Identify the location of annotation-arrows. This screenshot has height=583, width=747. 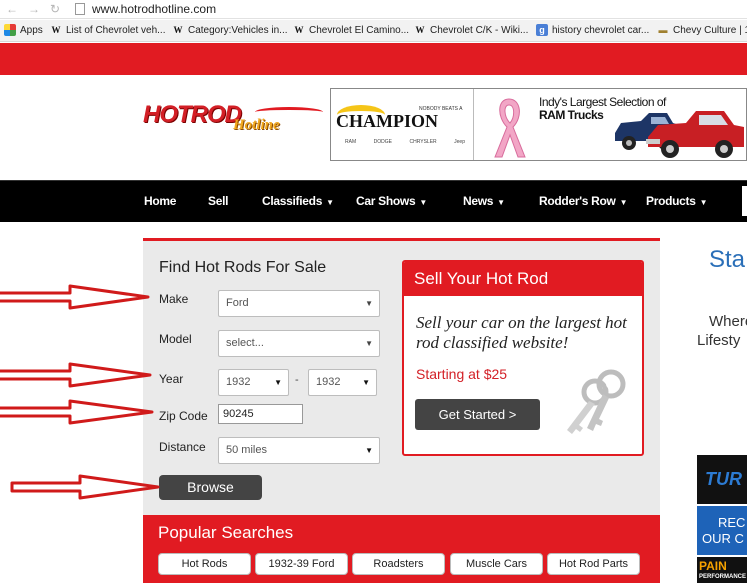
(80, 392).